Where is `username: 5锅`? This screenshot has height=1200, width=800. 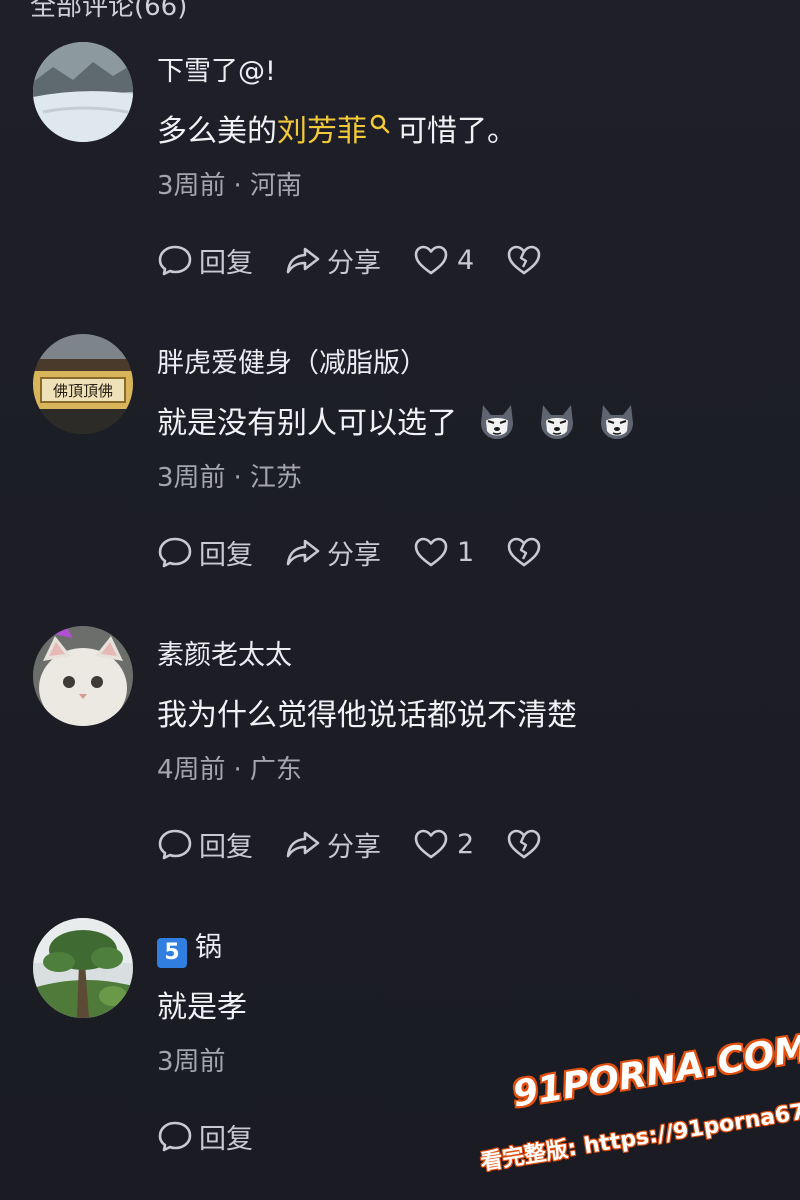
username: 5锅 is located at coordinates (189, 946).